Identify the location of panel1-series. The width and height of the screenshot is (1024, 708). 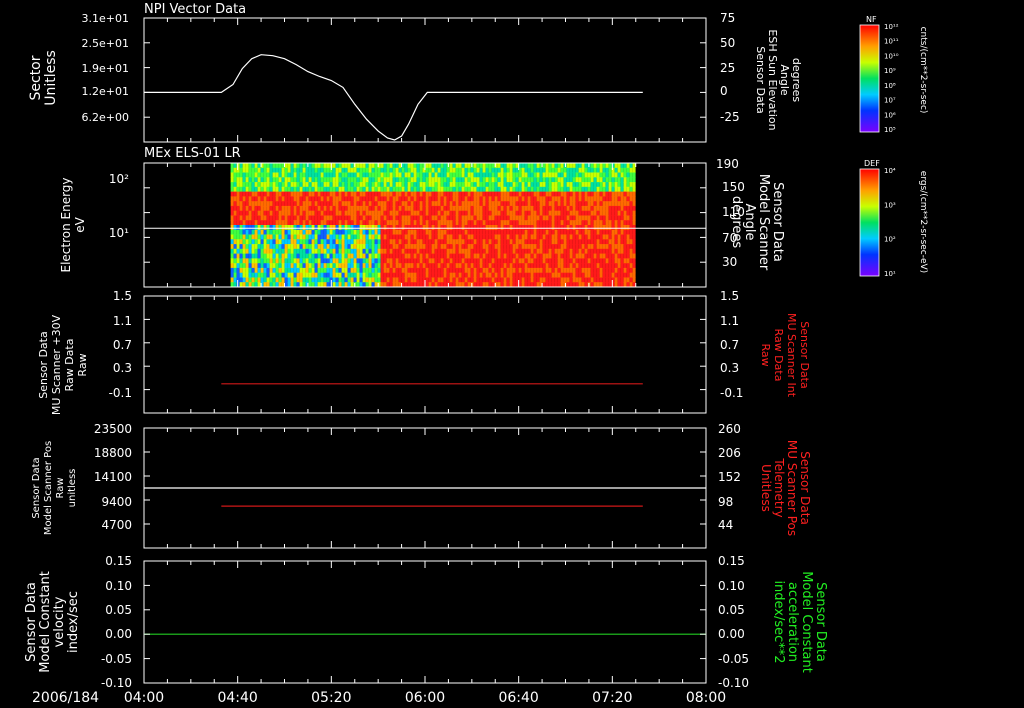
(393, 97).